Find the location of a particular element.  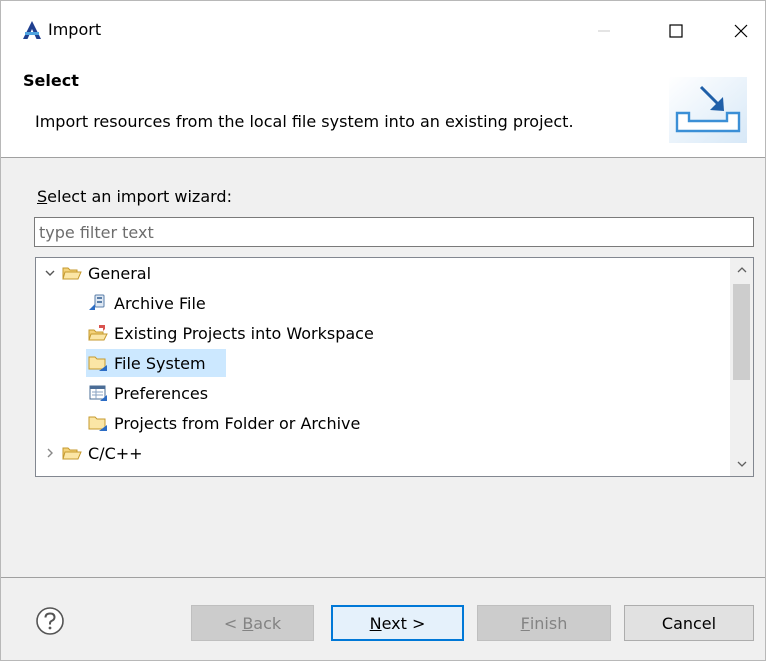

scroll-up-button is located at coordinates (741, 270).